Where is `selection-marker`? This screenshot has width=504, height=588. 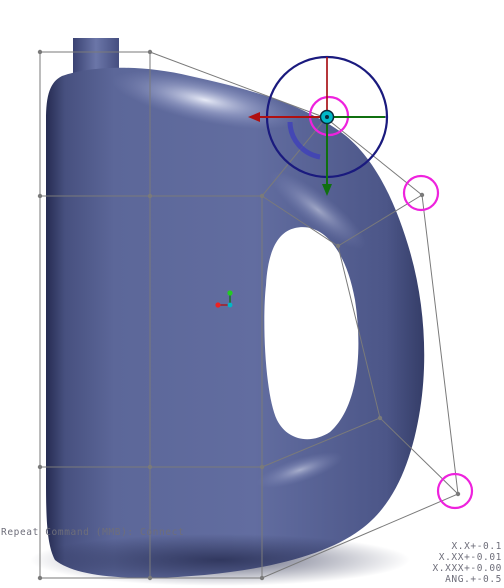 selection-marker is located at coordinates (421, 193).